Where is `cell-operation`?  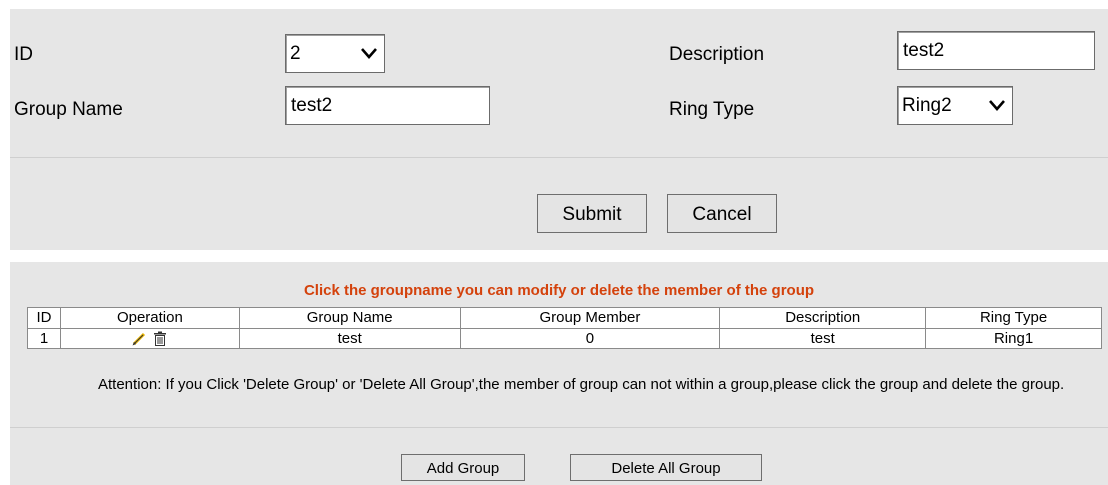 cell-operation is located at coordinates (149, 338).